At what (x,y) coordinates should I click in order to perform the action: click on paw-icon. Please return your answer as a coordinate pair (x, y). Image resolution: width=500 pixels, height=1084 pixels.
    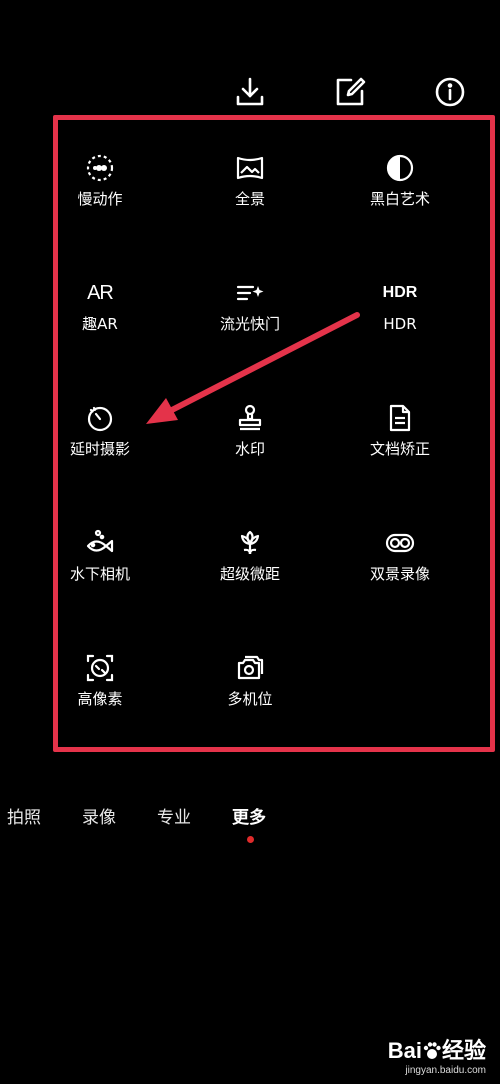
    Looking at the image, I should click on (432, 1050).